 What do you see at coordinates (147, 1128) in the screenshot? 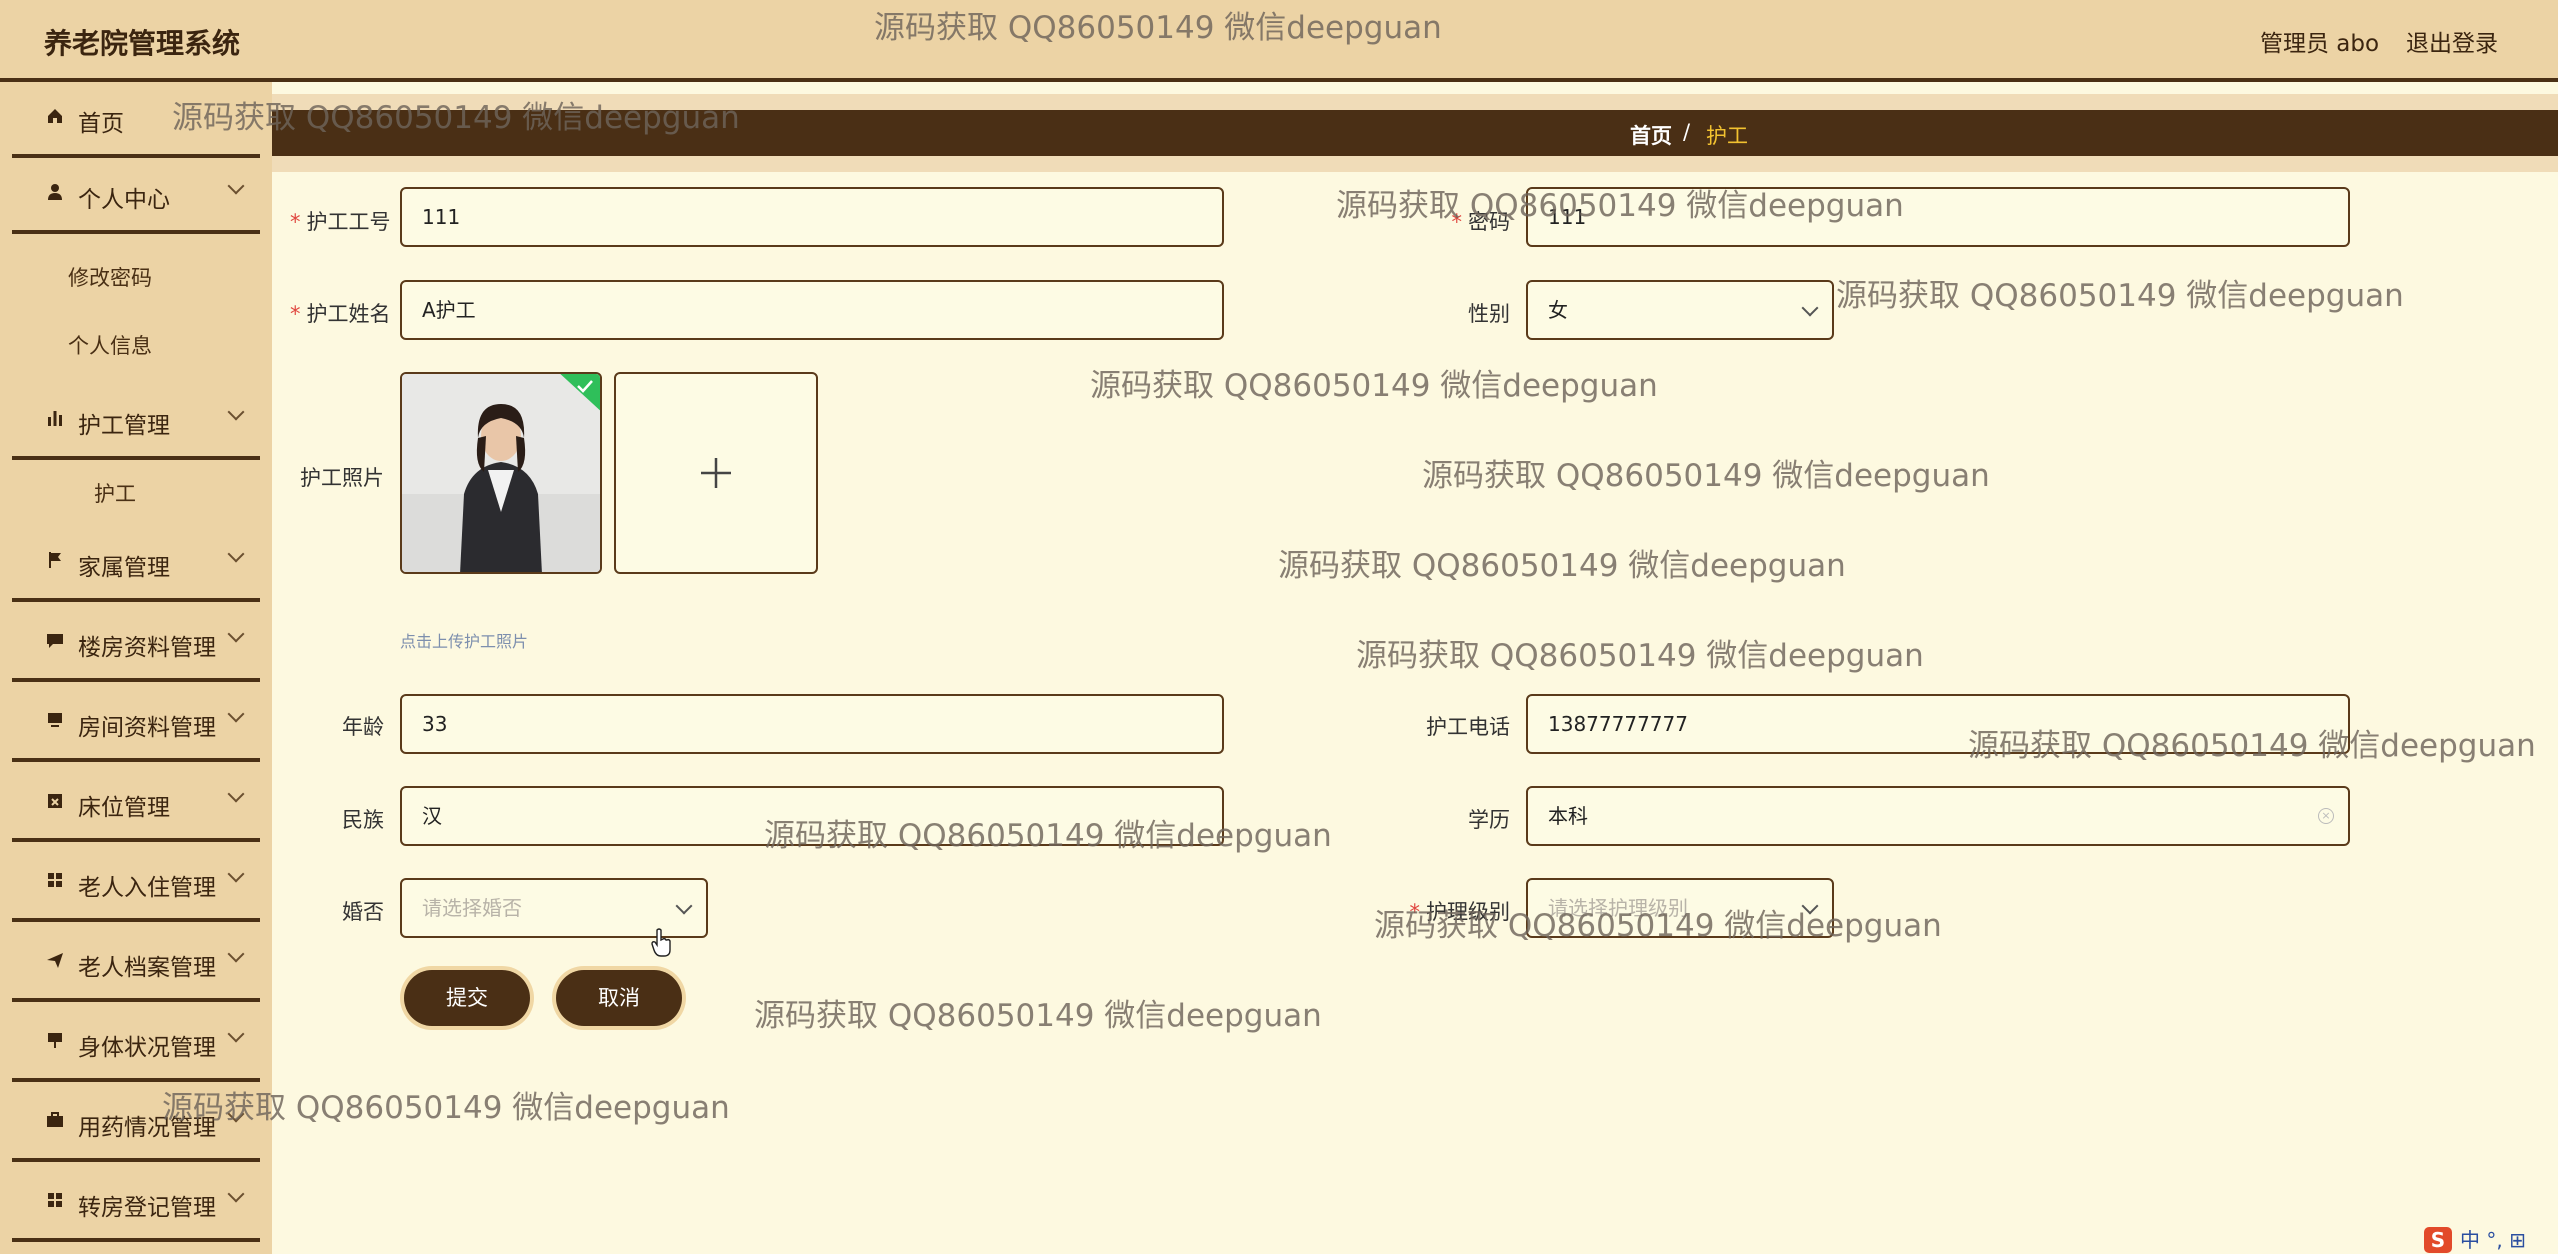
I see `sidebar-item-label: 用药情况管理` at bounding box center [147, 1128].